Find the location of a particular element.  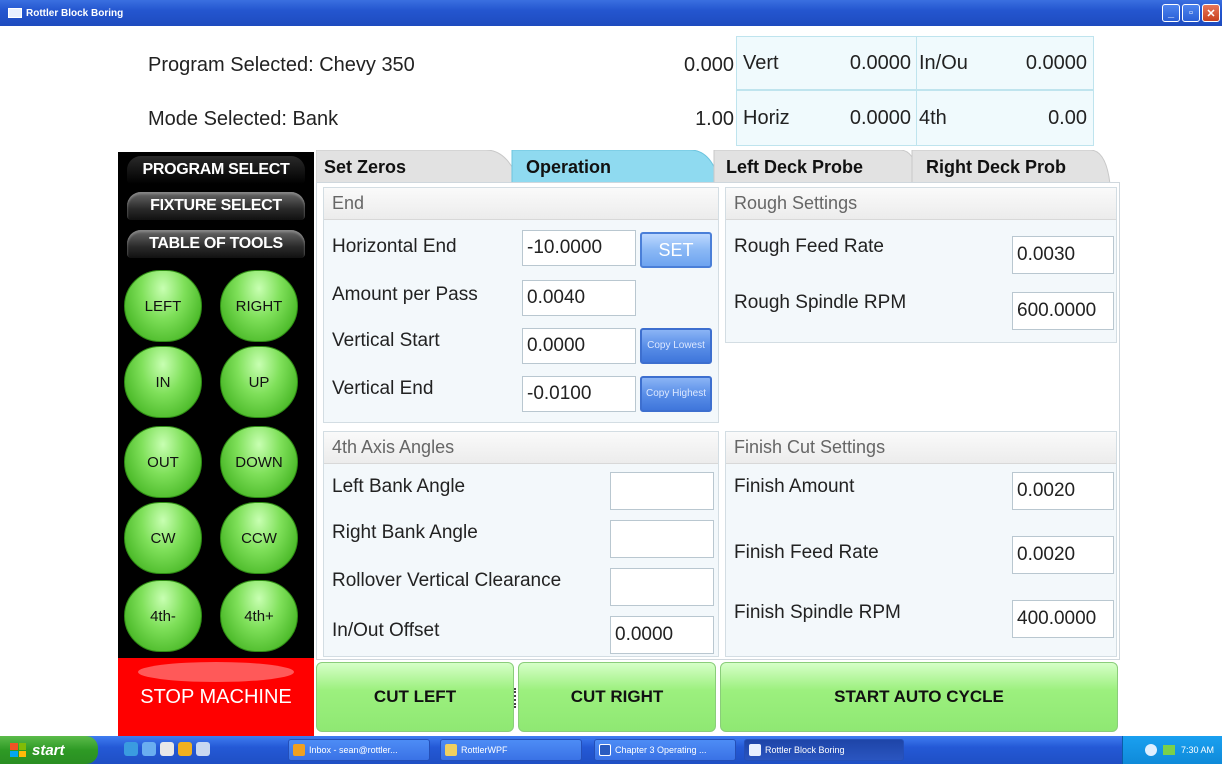

vertical-start-label: Vertical Start is located at coordinates (386, 340).